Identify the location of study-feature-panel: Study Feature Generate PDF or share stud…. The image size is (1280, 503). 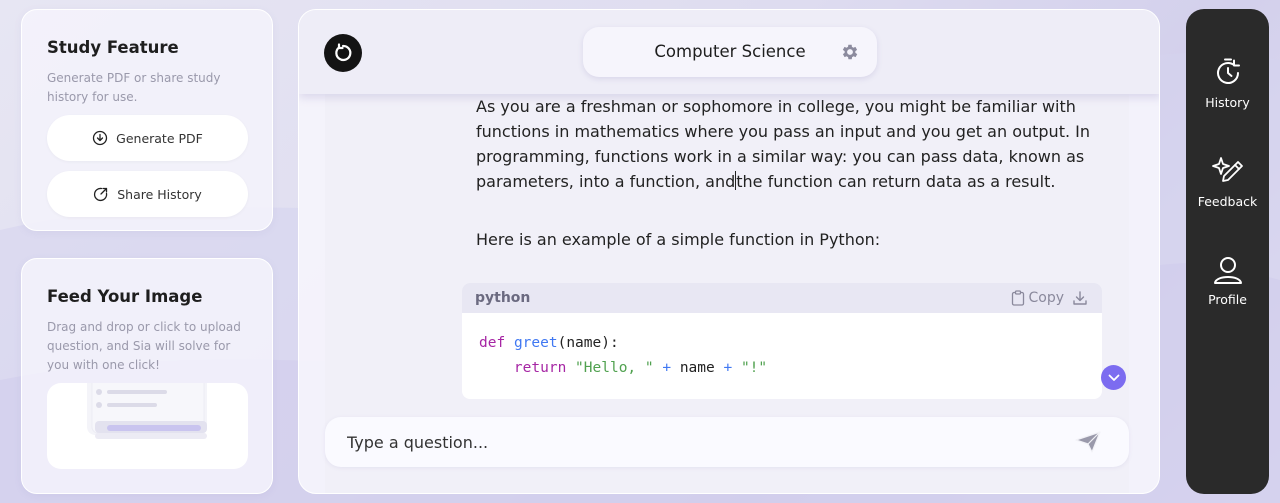
(147, 120).